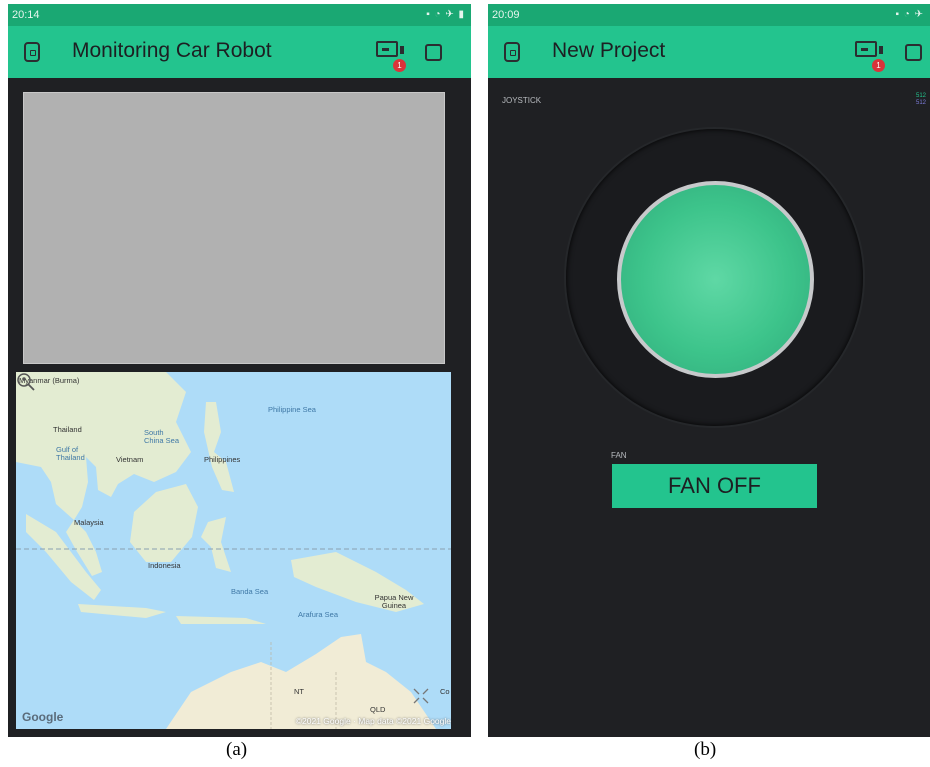  What do you see at coordinates (43, 717) in the screenshot?
I see `google-logo: Google` at bounding box center [43, 717].